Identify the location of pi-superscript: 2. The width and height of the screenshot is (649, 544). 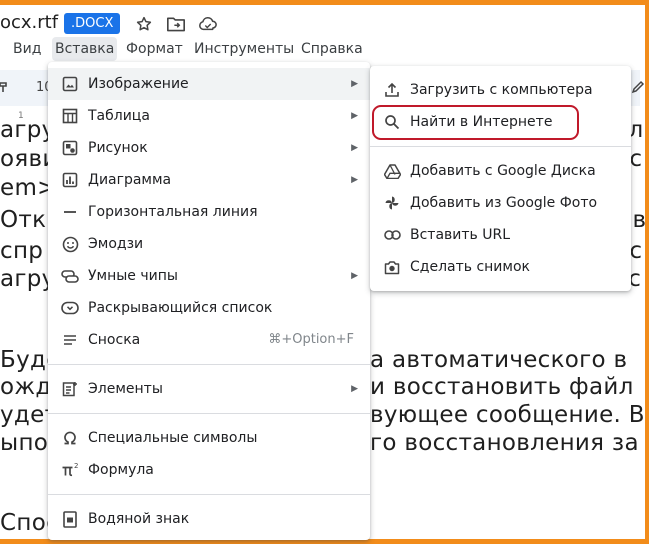
(76, 466).